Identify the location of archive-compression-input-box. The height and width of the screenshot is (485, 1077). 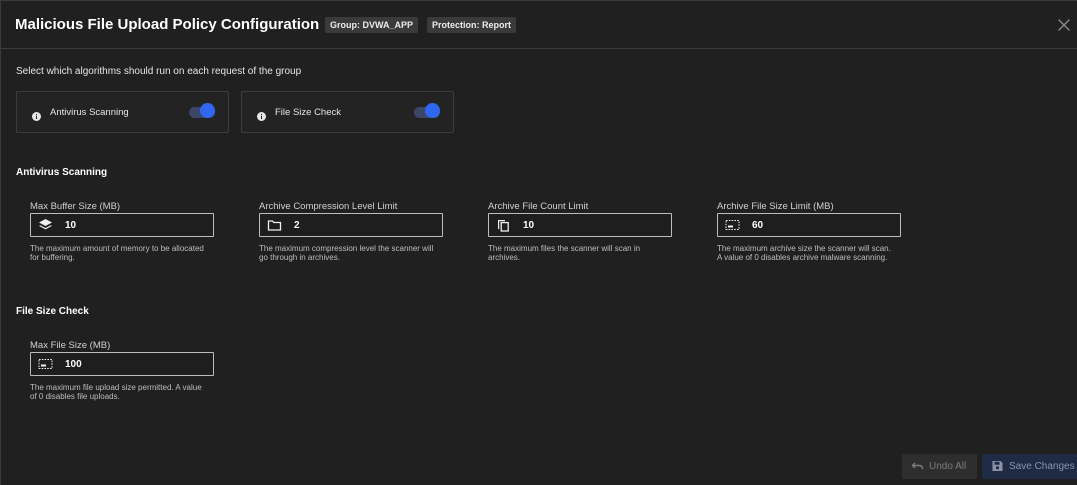
(351, 225).